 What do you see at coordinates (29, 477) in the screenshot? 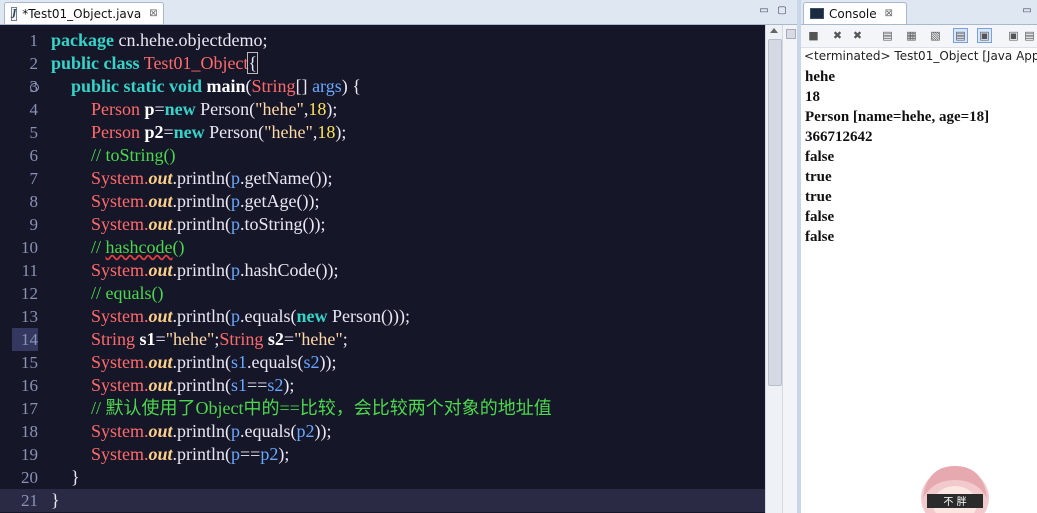
I see `line-number: 20` at bounding box center [29, 477].